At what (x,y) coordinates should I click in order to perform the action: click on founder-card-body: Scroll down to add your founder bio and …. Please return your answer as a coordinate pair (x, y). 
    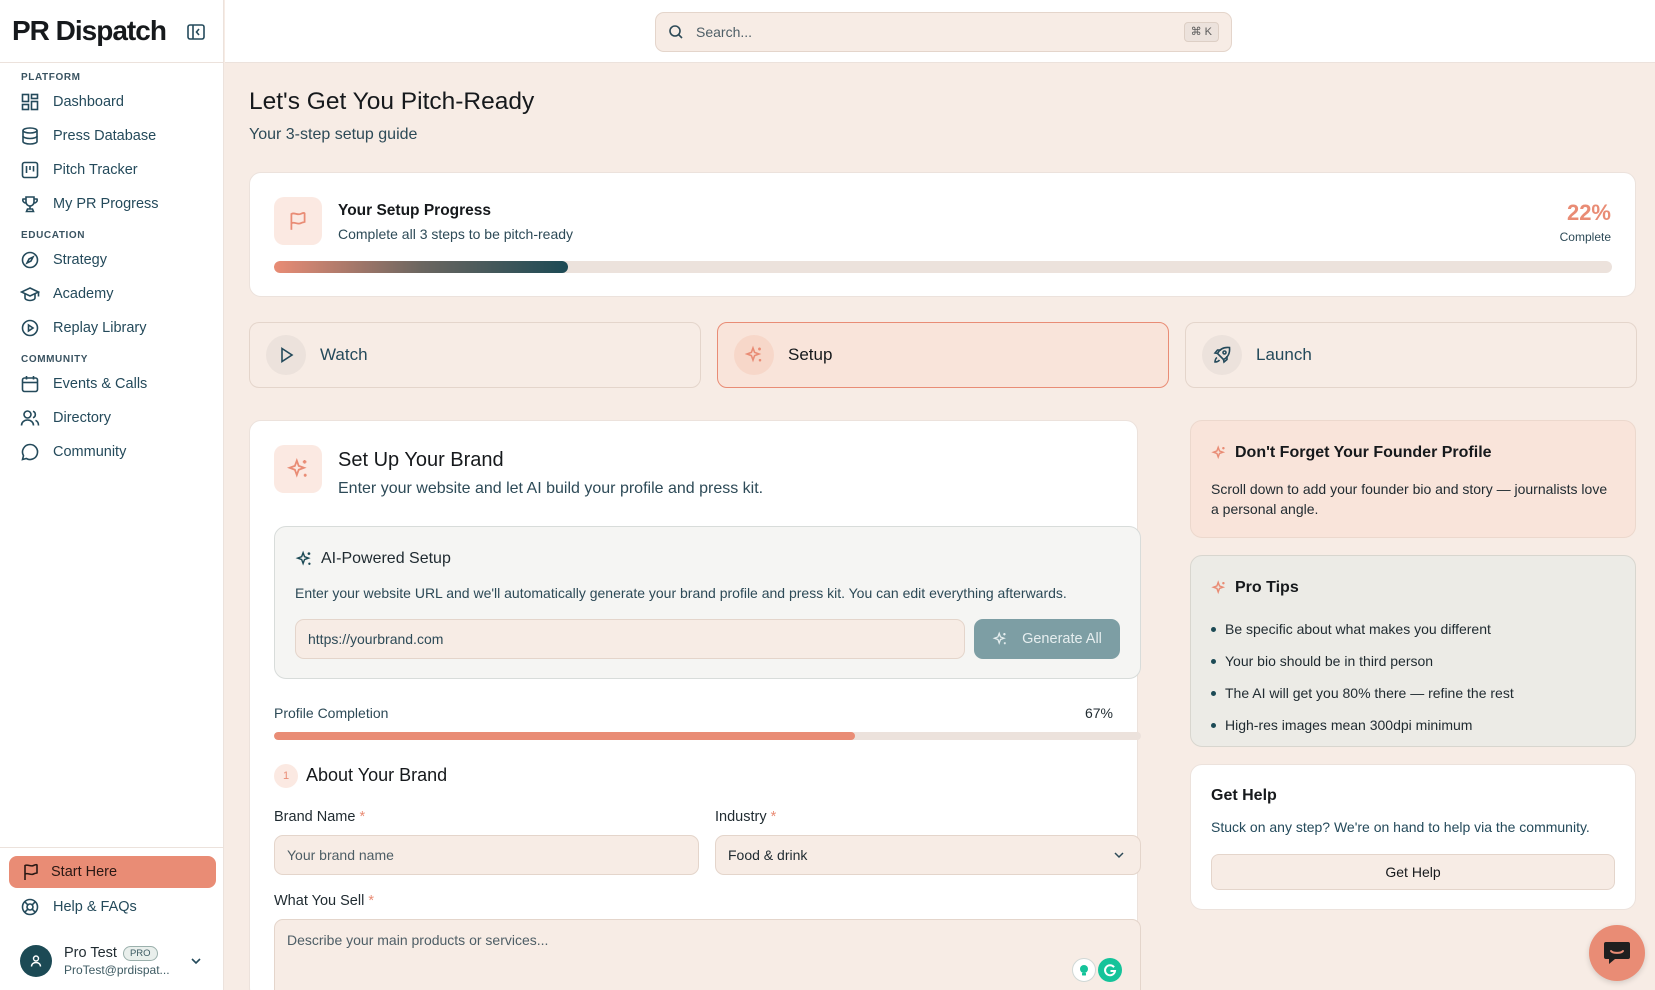
    Looking at the image, I should click on (1409, 499).